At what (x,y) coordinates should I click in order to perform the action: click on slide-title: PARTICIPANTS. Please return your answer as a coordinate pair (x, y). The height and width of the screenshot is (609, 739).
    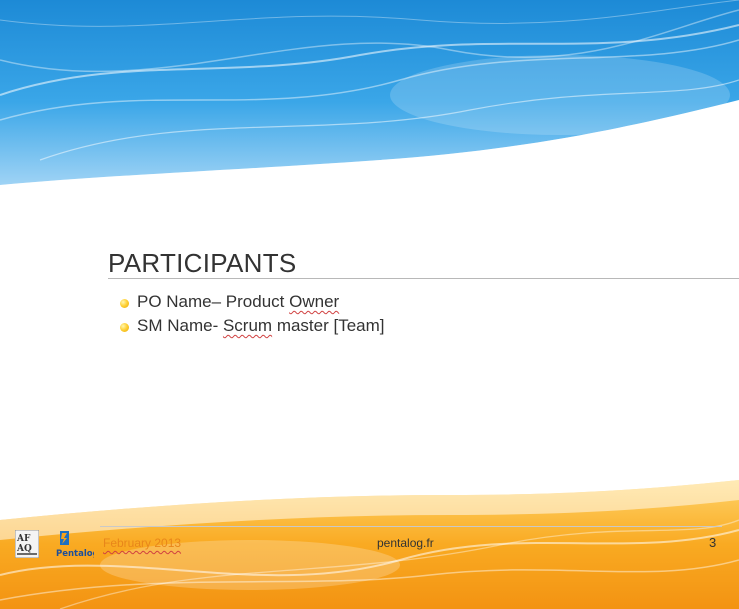
    Looking at the image, I should click on (202, 263).